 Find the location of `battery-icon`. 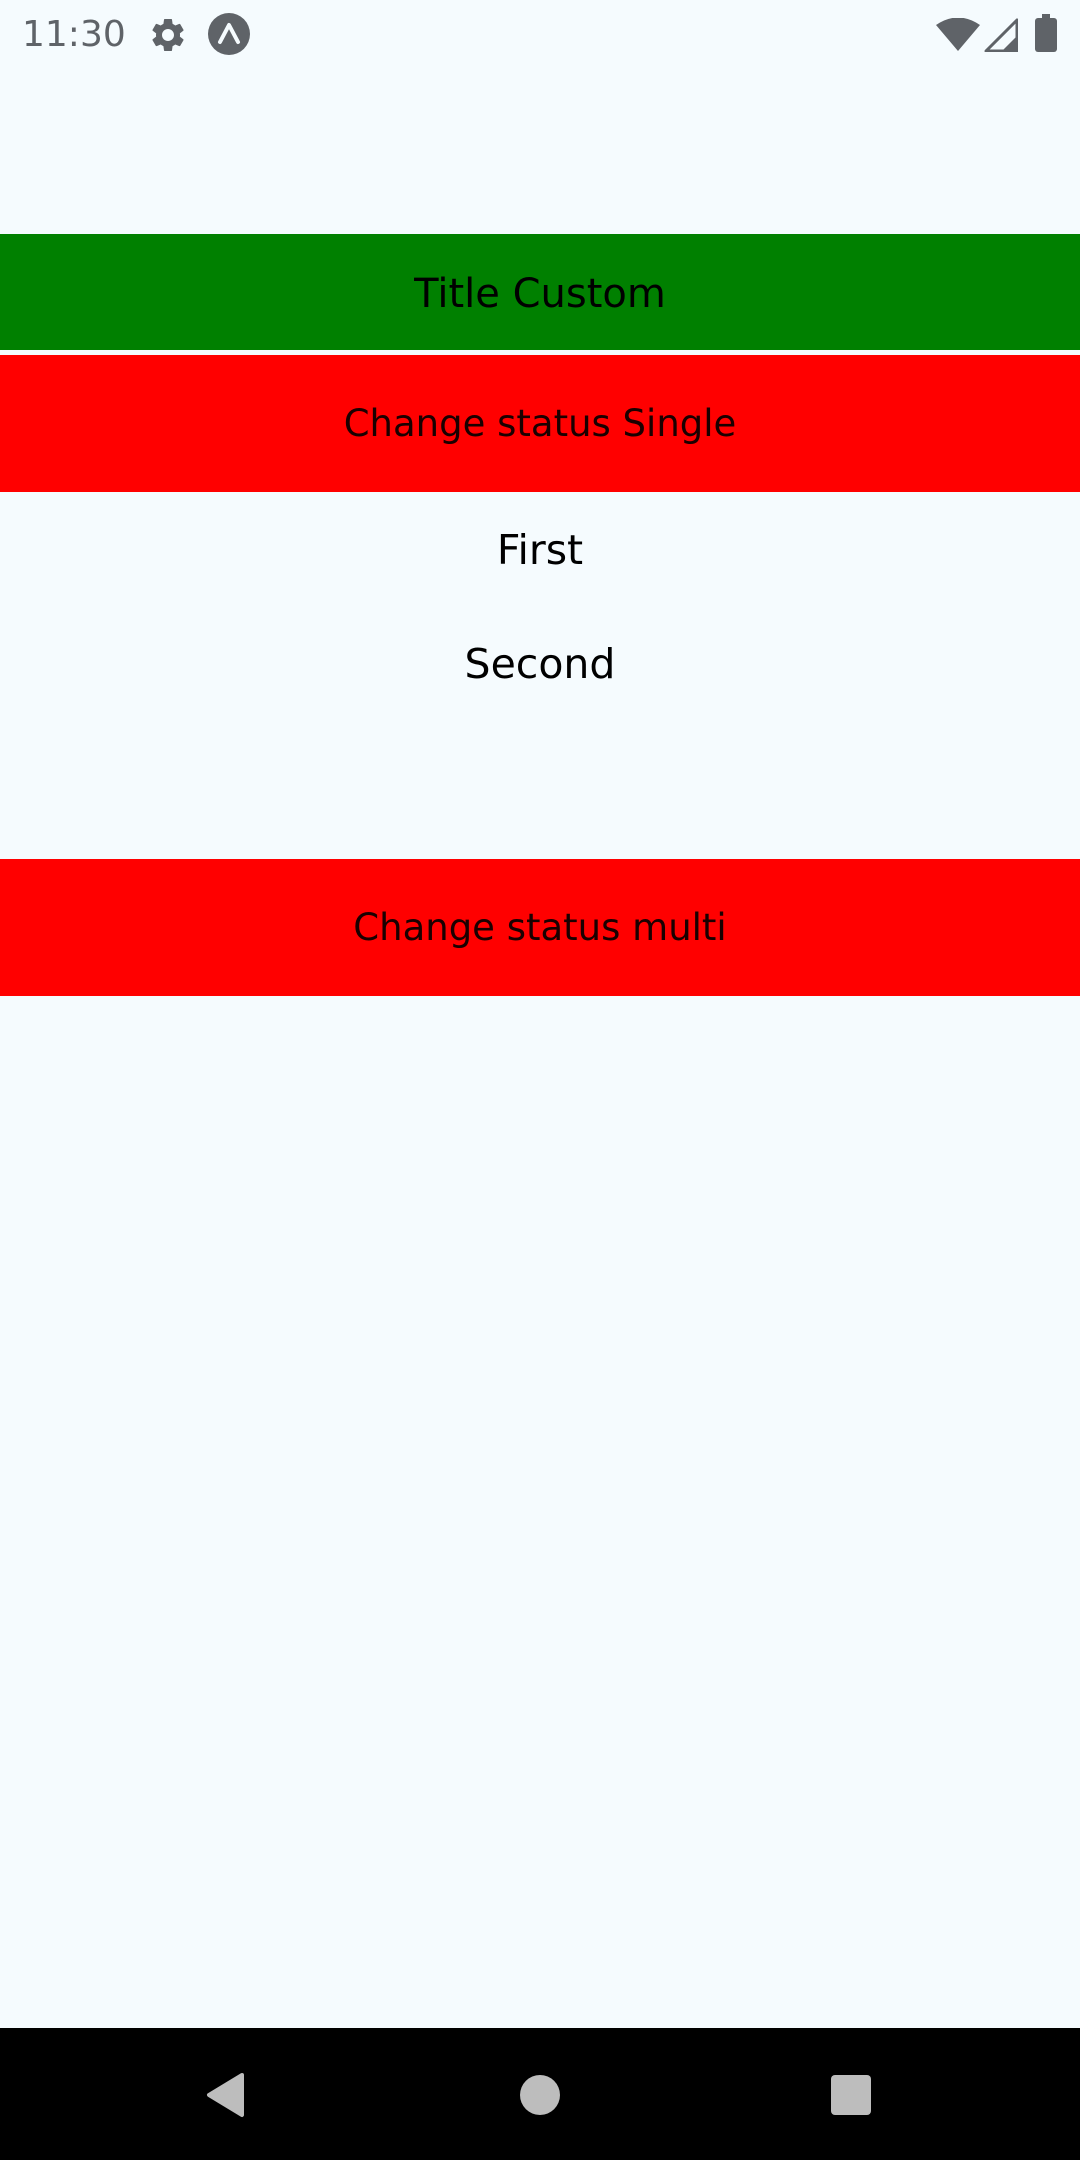

battery-icon is located at coordinates (1046, 33).